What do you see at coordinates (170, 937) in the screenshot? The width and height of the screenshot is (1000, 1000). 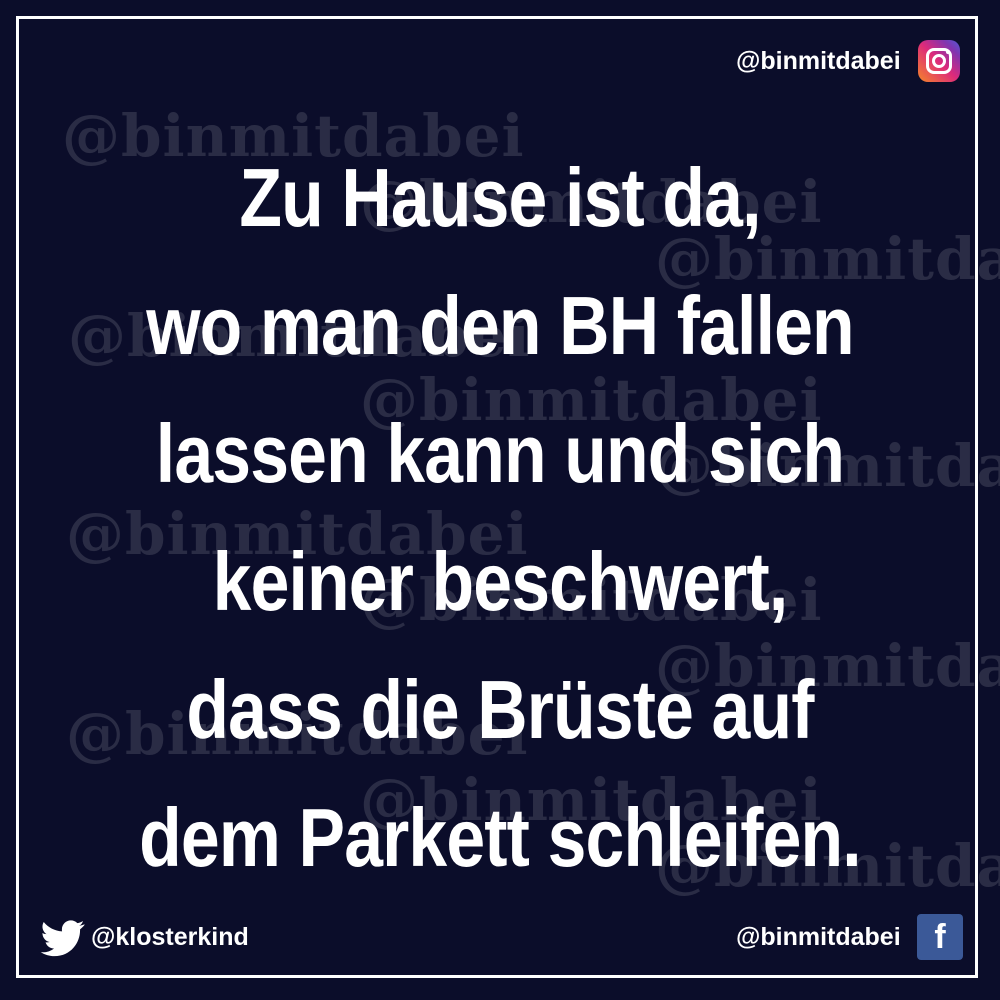 I see `twitter-handle: @klosterkind` at bounding box center [170, 937].